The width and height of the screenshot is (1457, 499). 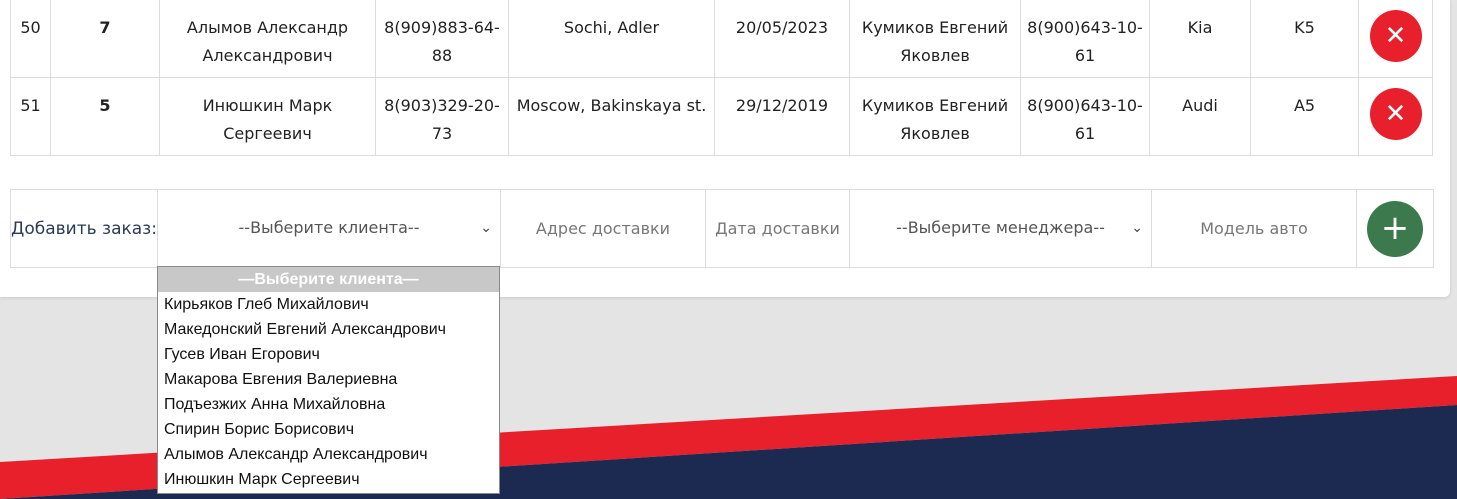 I want to click on car-model: A5, so click(x=1304, y=116).